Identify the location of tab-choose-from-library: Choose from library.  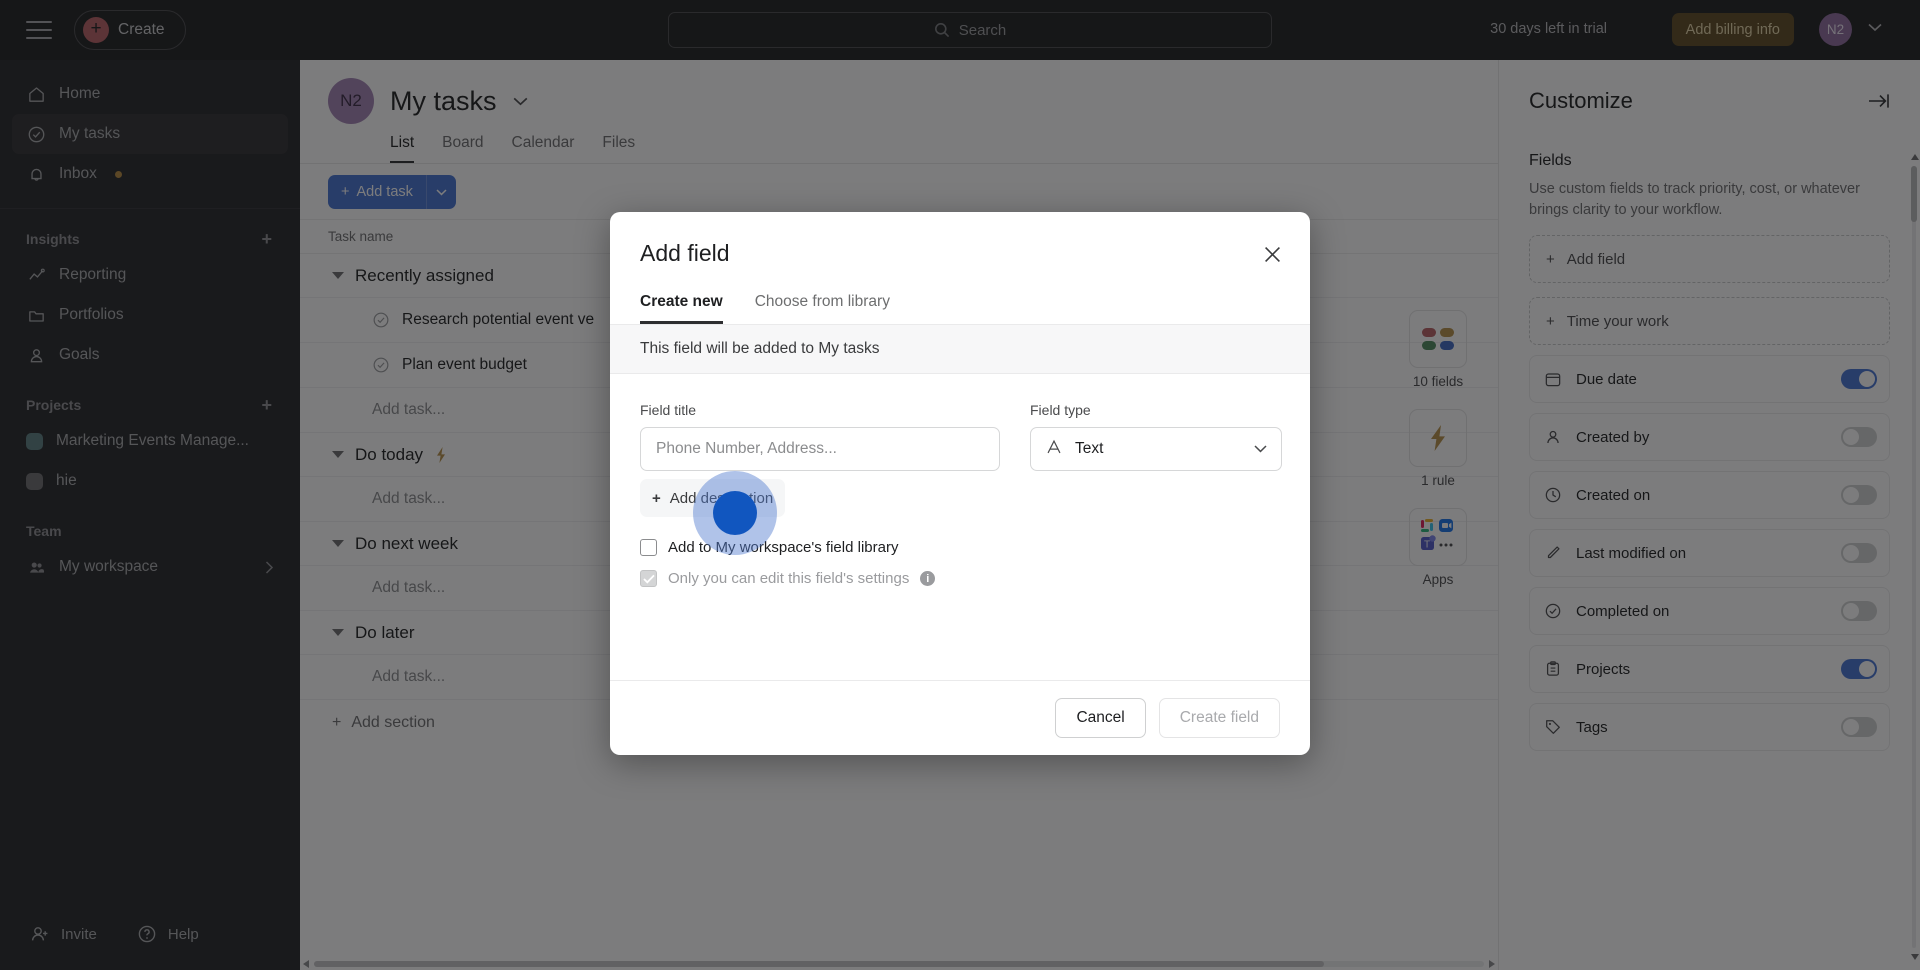
(822, 308).